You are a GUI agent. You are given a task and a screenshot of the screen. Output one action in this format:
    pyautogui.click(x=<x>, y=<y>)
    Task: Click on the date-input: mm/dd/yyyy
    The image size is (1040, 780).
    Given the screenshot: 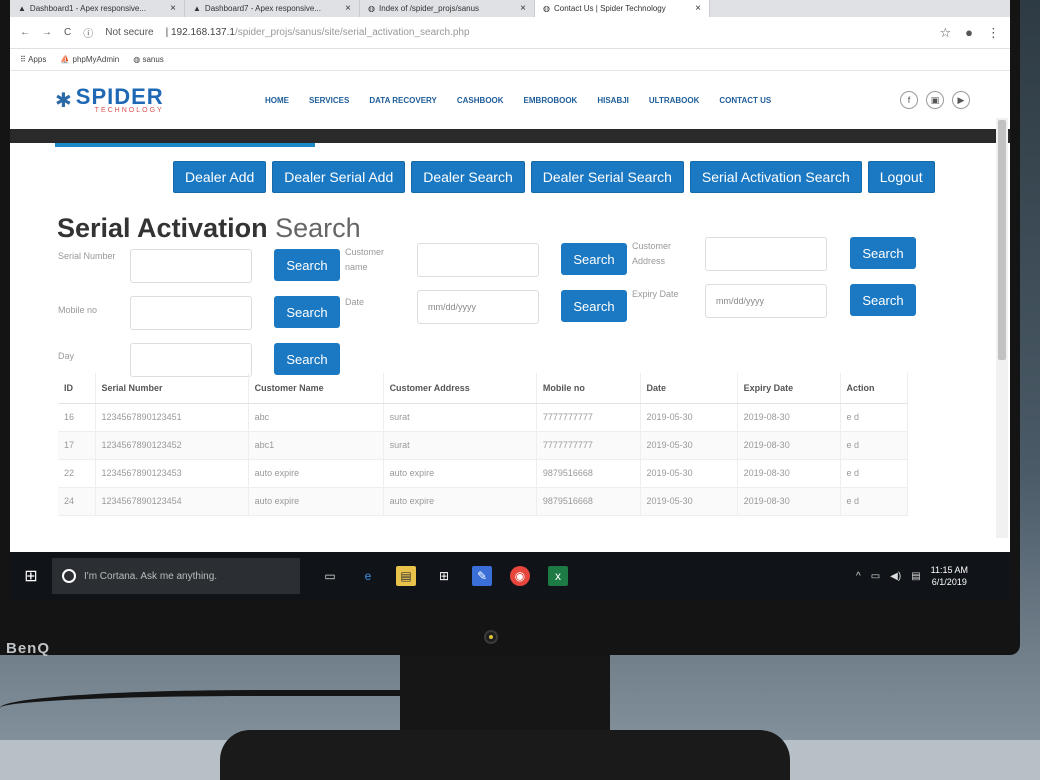 What is the action you would take?
    pyautogui.click(x=478, y=307)
    